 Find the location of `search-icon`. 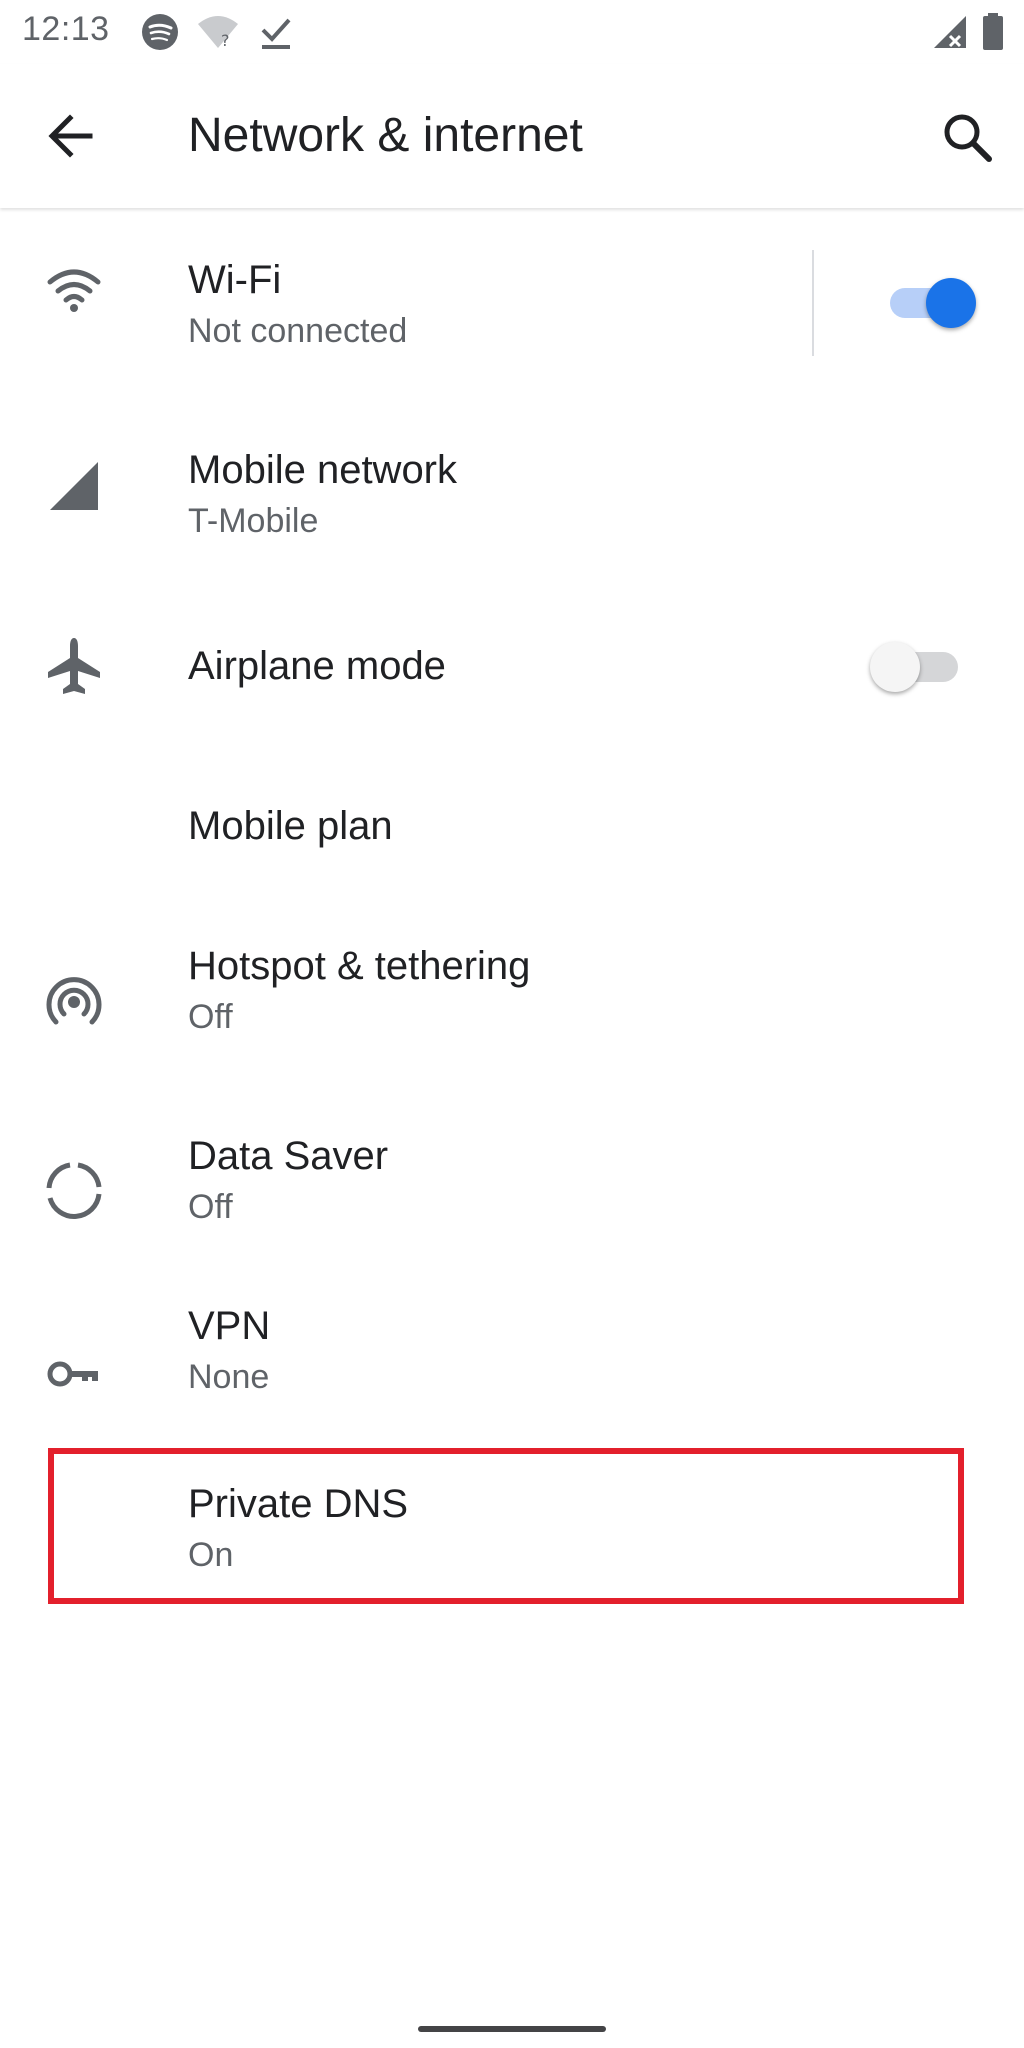

search-icon is located at coordinates (968, 138).